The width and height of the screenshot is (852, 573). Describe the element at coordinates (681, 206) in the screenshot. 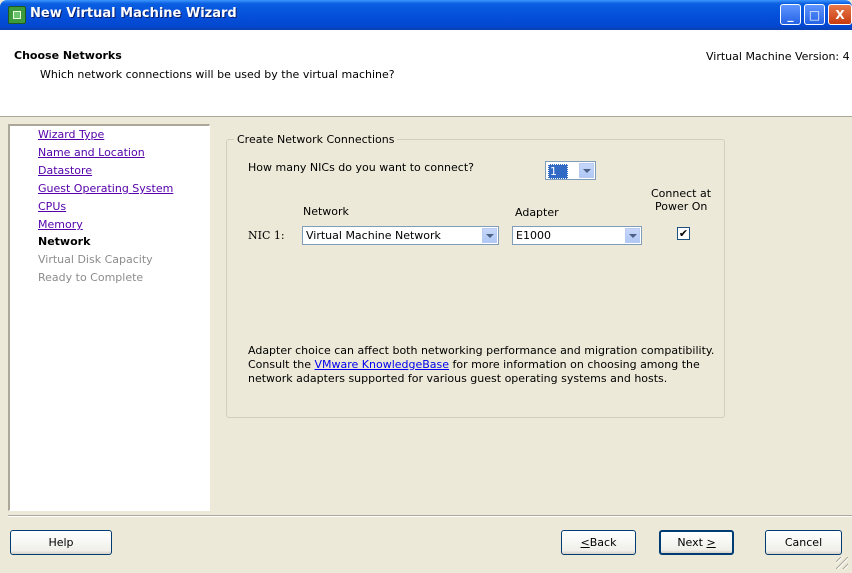

I see `connect-header-line2: Power On` at that location.